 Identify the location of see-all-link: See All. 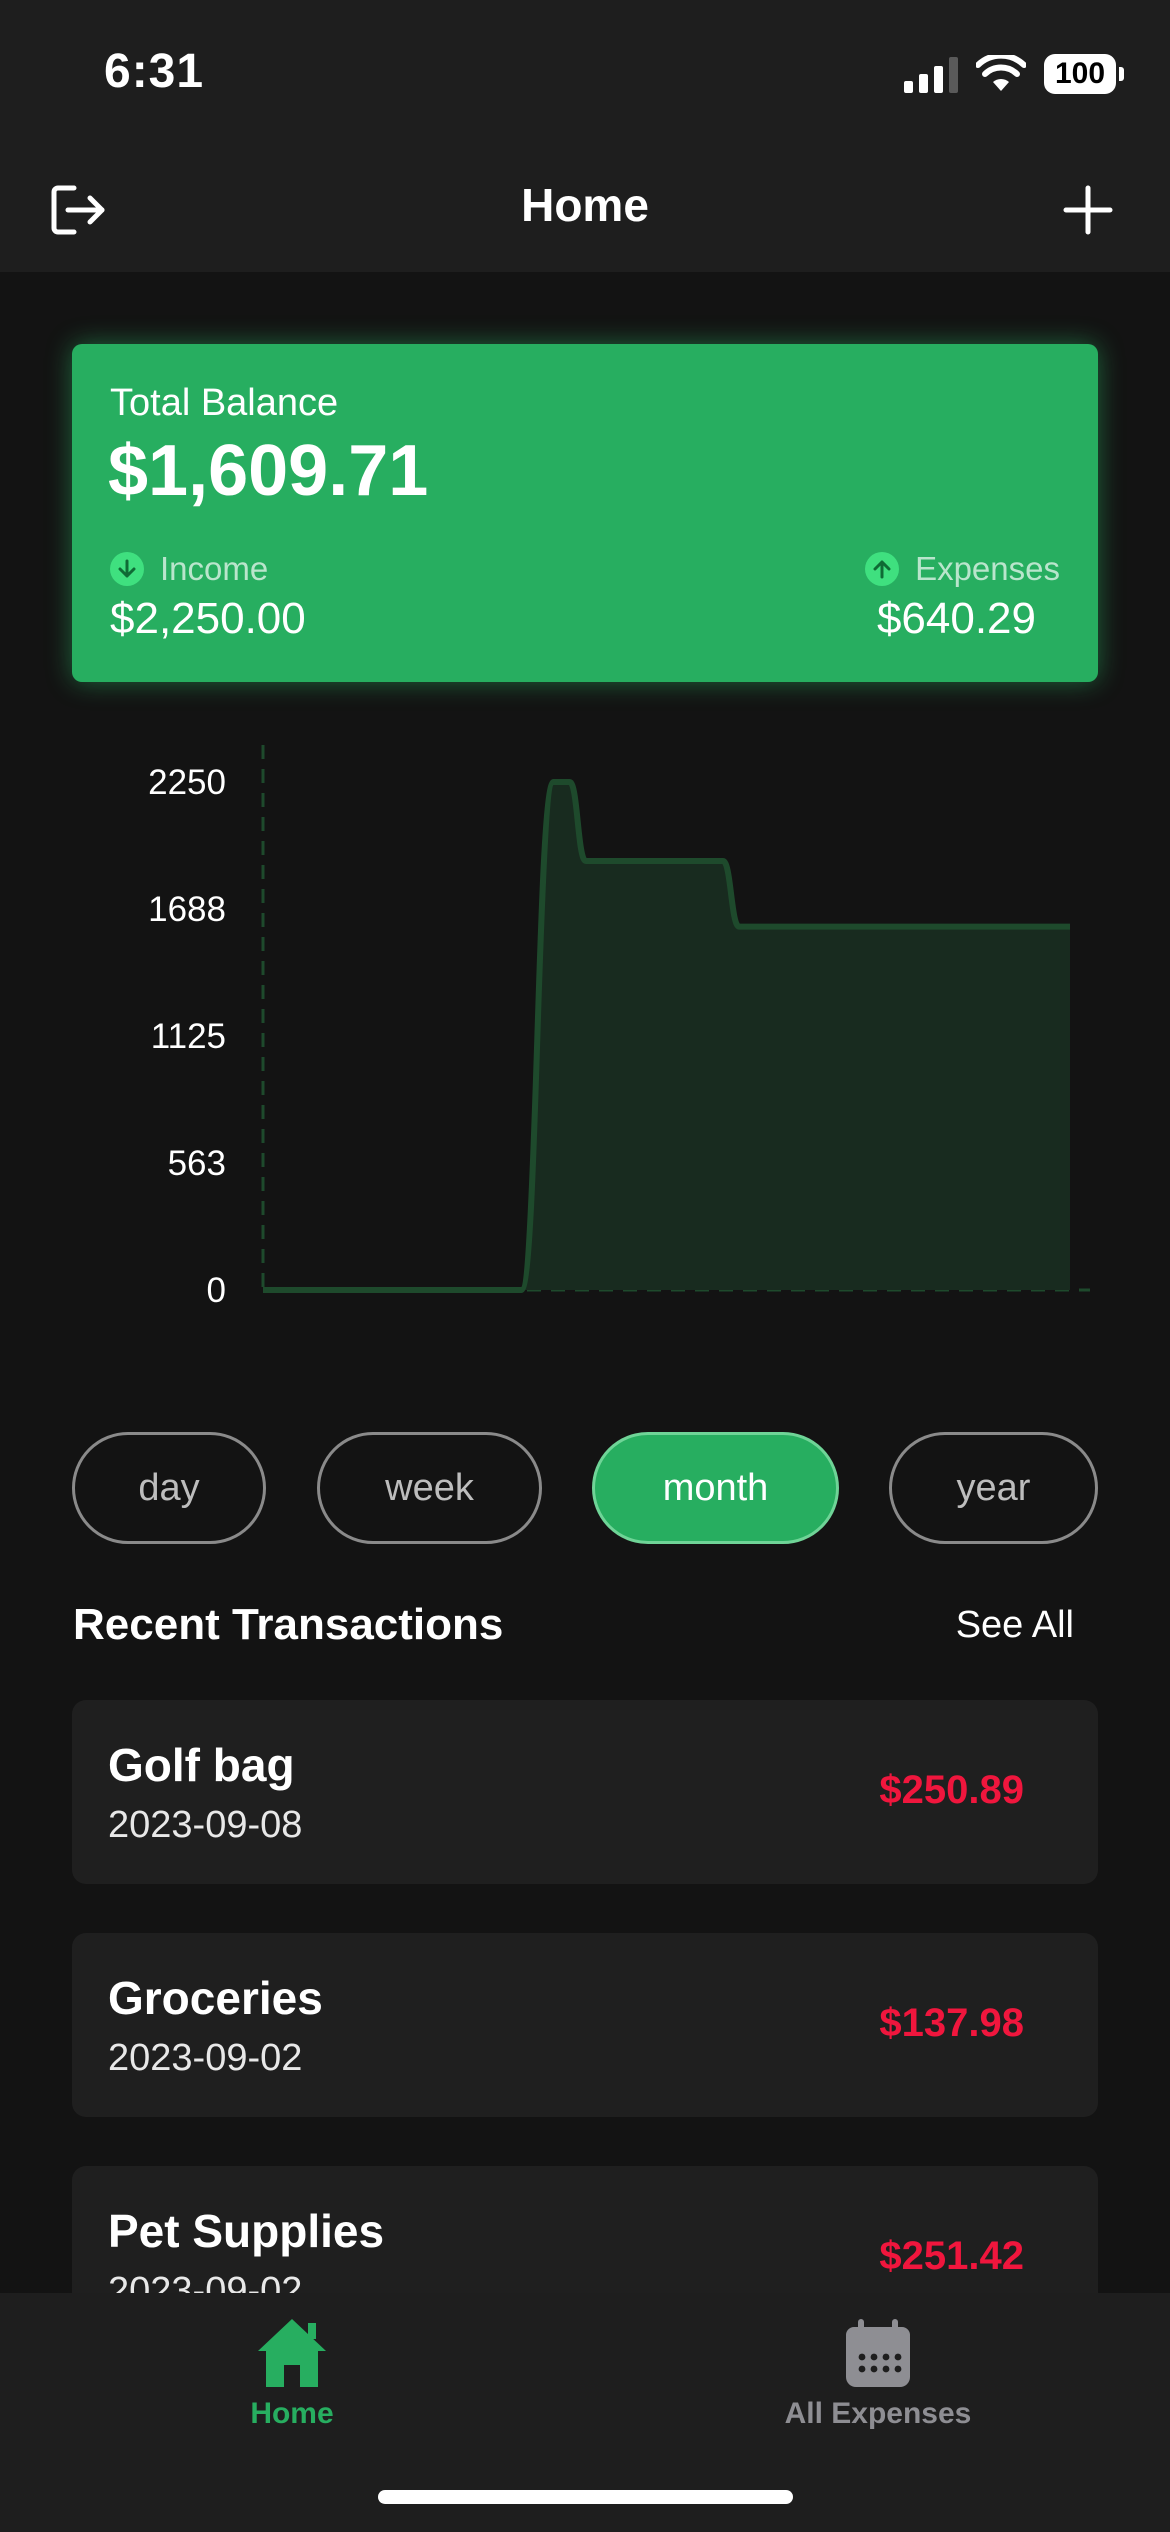
(1015, 1625).